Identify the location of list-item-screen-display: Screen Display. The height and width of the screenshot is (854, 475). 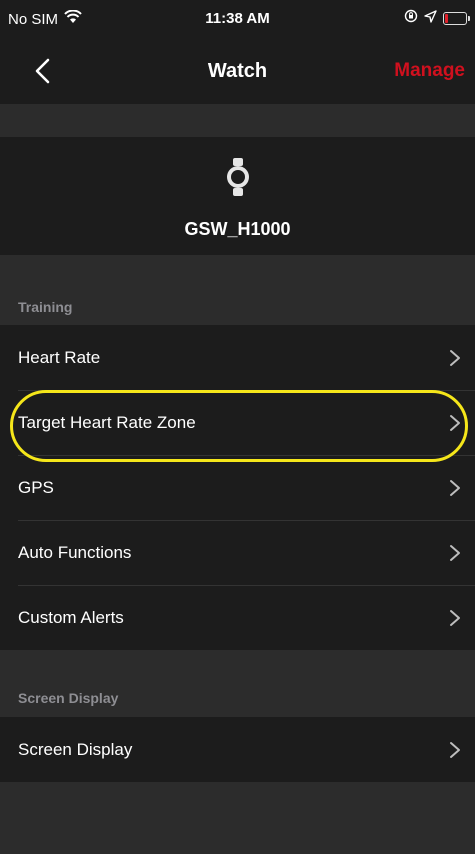
(237, 749).